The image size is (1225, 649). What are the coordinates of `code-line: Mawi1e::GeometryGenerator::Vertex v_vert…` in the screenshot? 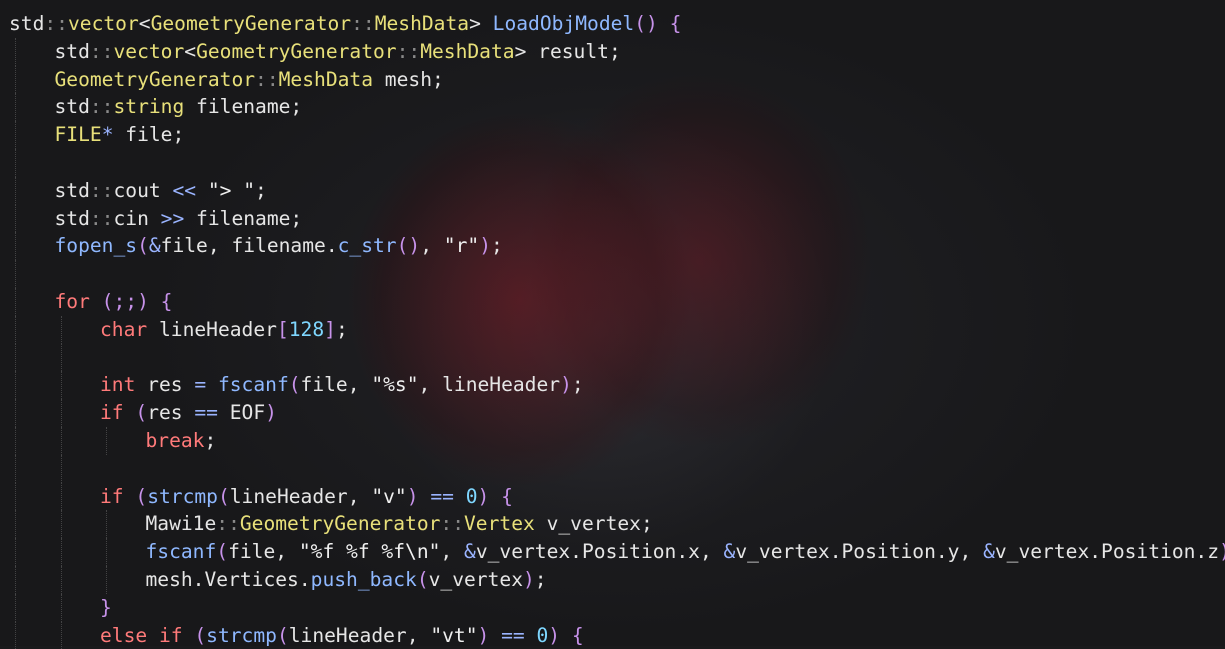 It's located at (612, 524).